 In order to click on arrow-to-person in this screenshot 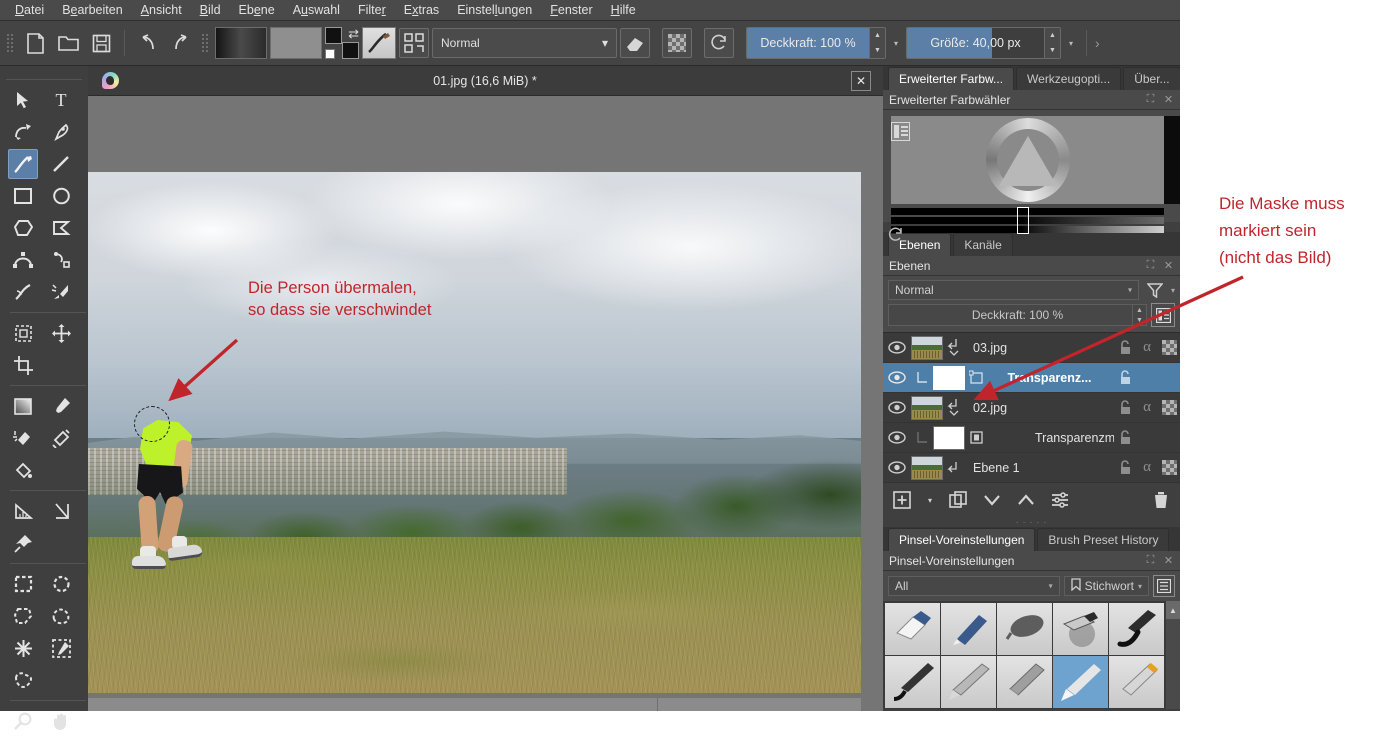, I will do `click(203, 370)`.